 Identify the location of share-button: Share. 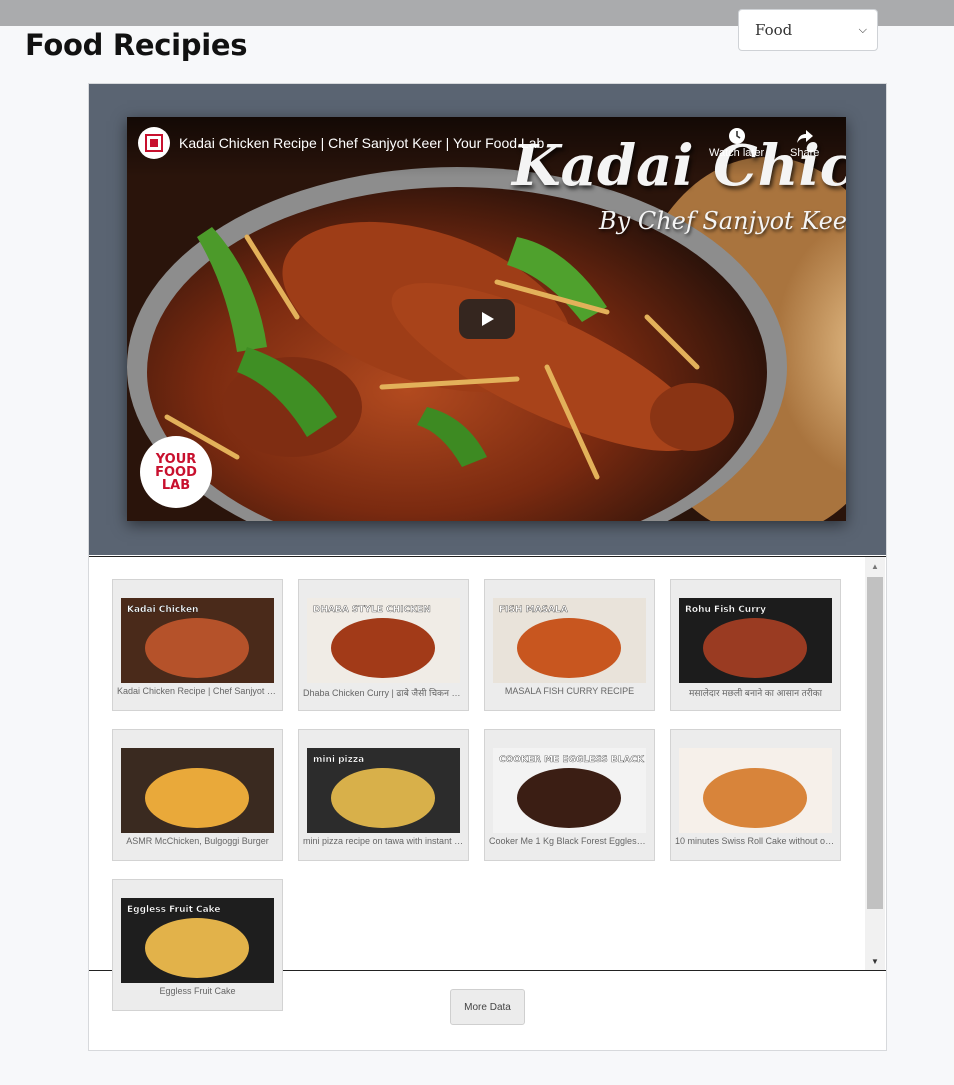
(804, 143).